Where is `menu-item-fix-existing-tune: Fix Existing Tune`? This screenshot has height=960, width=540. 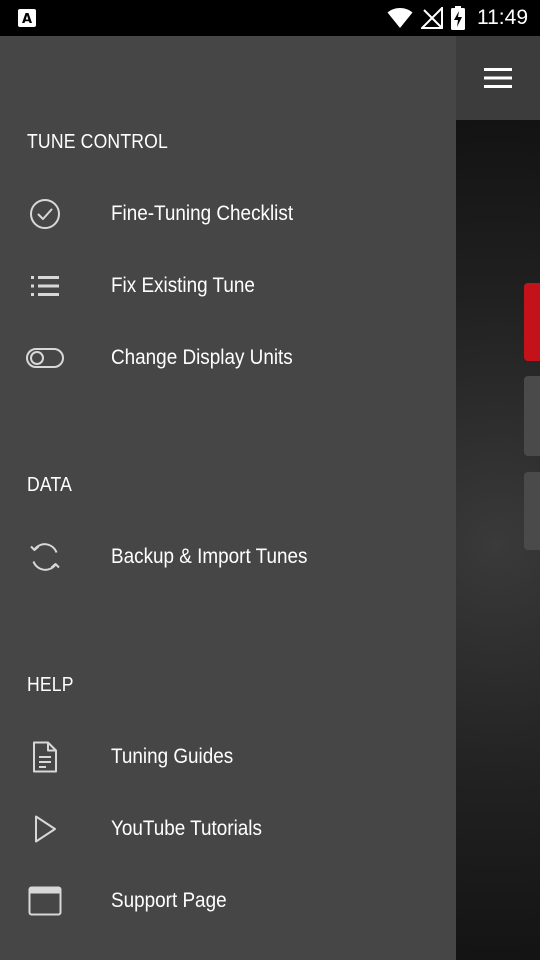
menu-item-fix-existing-tune: Fix Existing Tune is located at coordinates (228, 286).